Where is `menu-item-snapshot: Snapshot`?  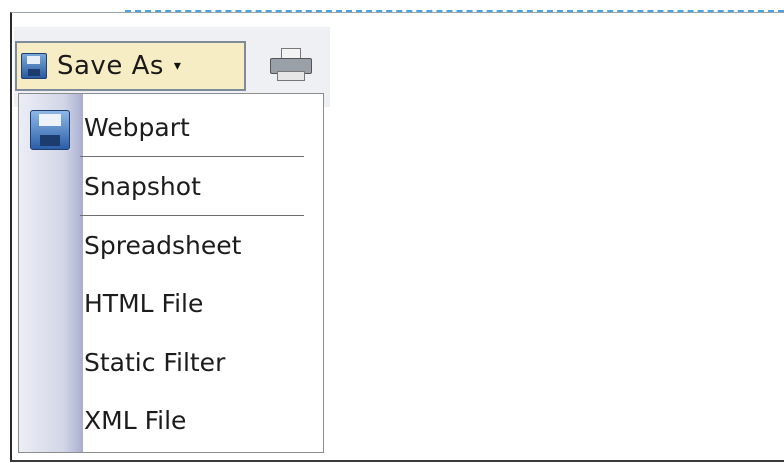 menu-item-snapshot: Snapshot is located at coordinates (192, 186).